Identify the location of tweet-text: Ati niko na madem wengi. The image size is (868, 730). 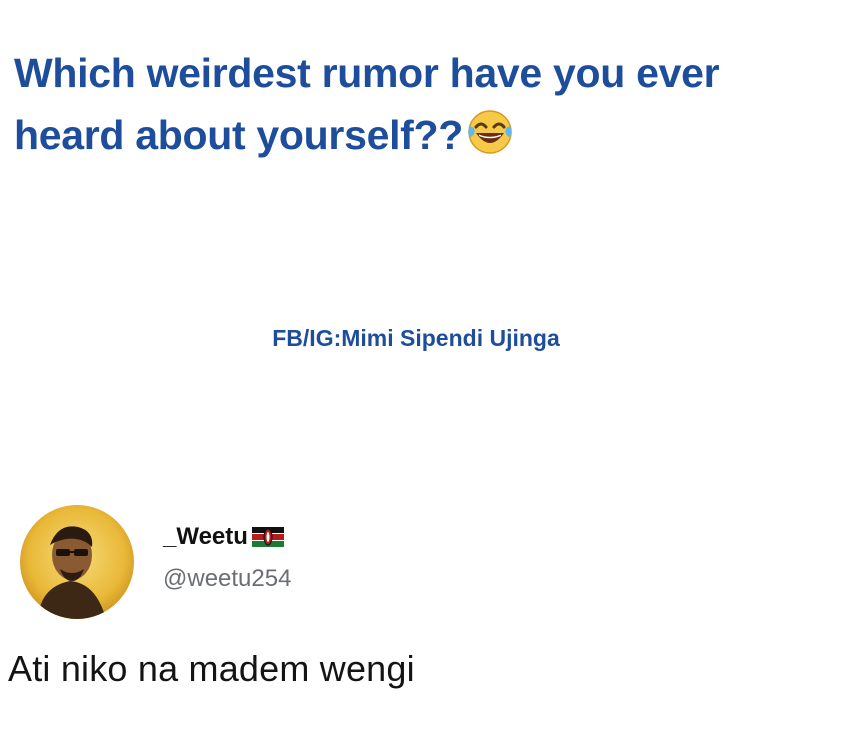
(211, 668).